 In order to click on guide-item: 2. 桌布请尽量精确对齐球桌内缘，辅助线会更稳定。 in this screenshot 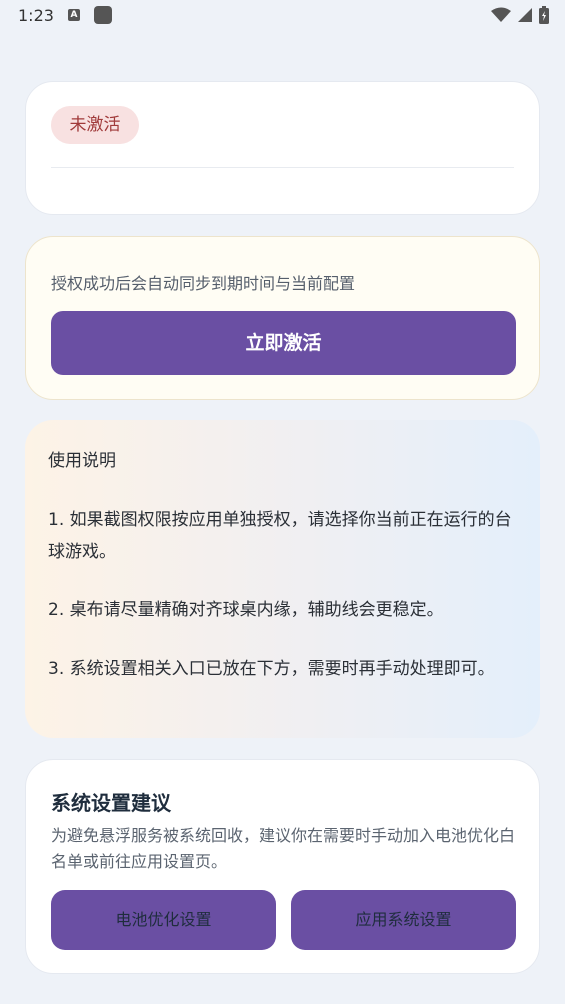, I will do `click(246, 610)`.